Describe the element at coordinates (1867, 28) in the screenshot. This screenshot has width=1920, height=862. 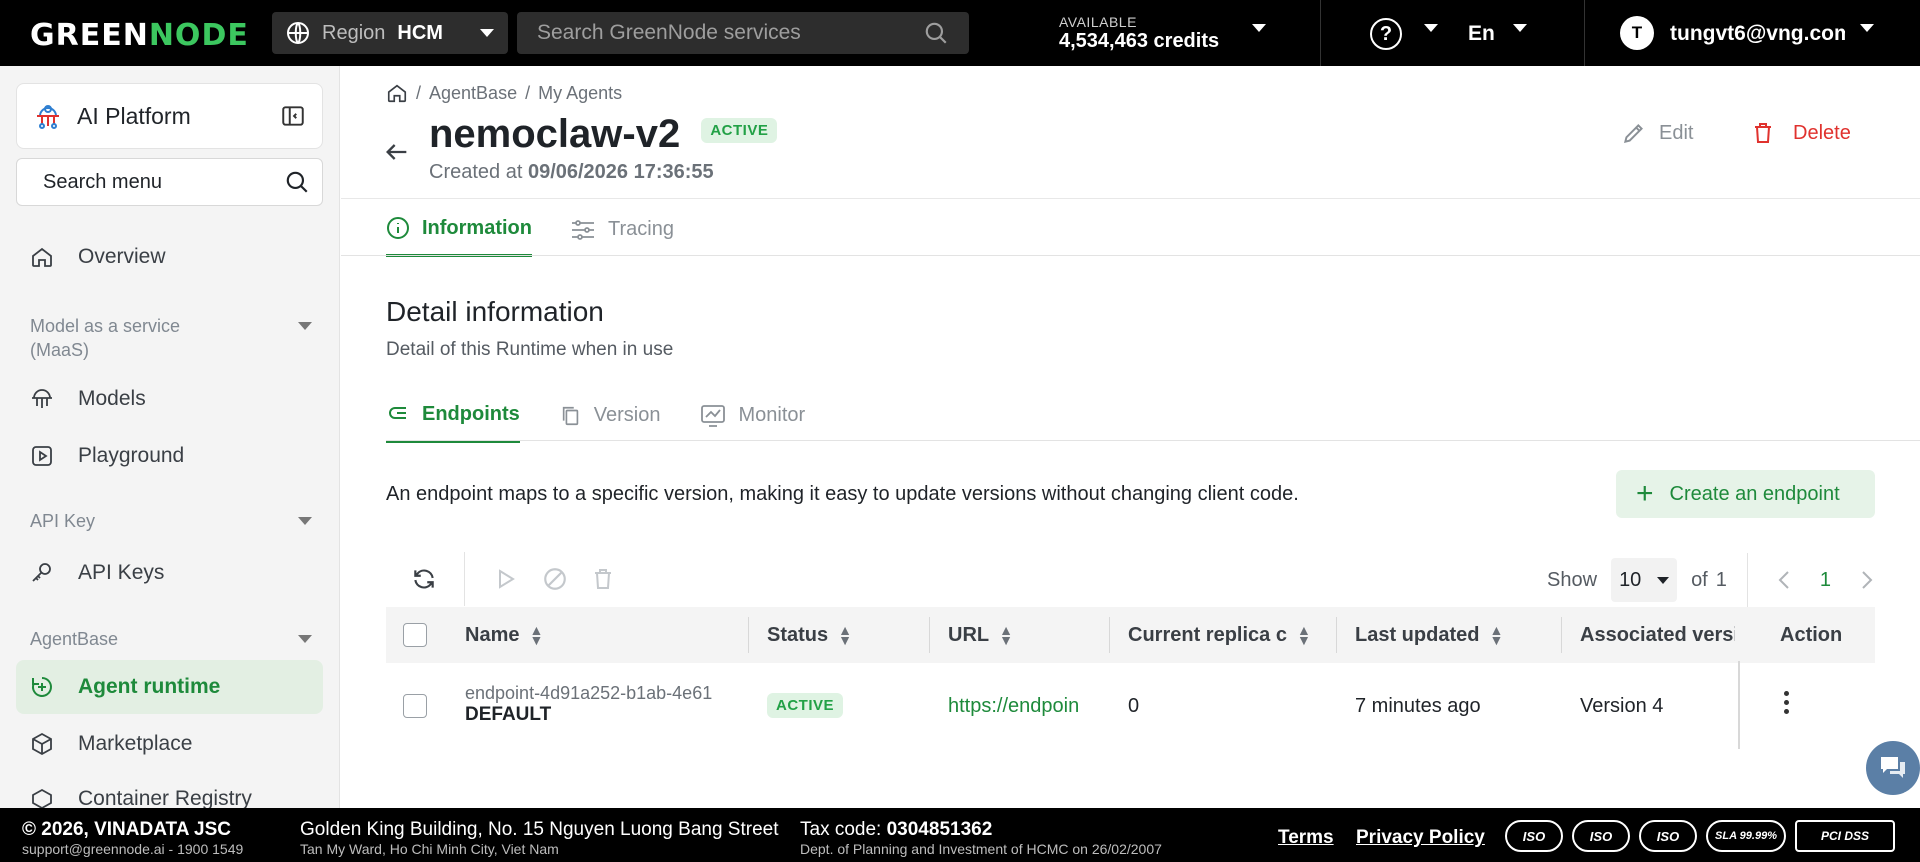
I see `user-dropdown-icon` at that location.